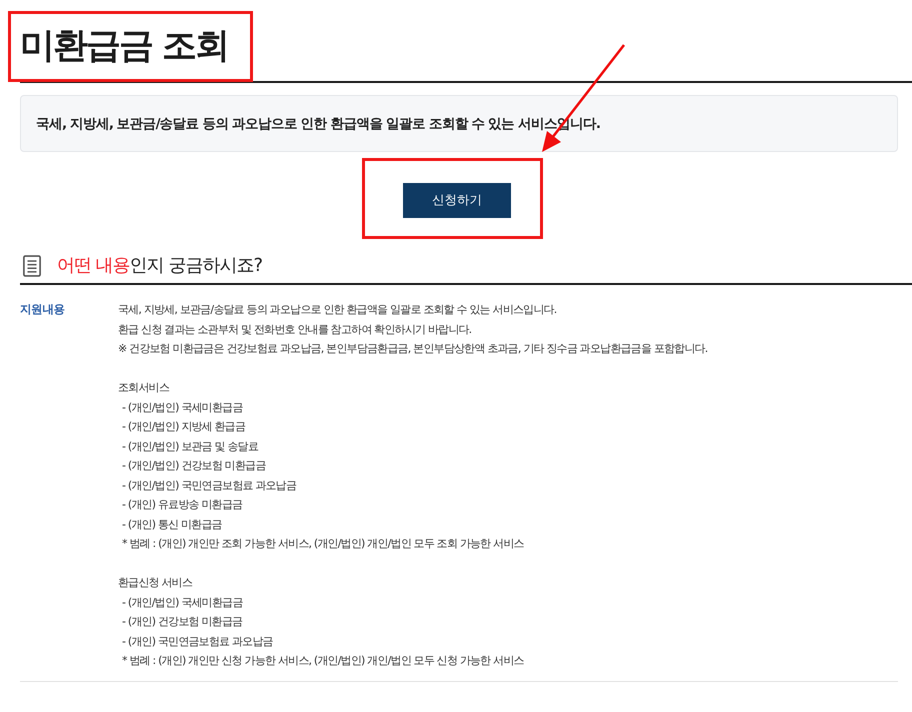 The height and width of the screenshot is (712, 912). Describe the element at coordinates (159, 266) in the screenshot. I see `section-heading: 어떤 내용인지 궁금하시죠?` at that location.